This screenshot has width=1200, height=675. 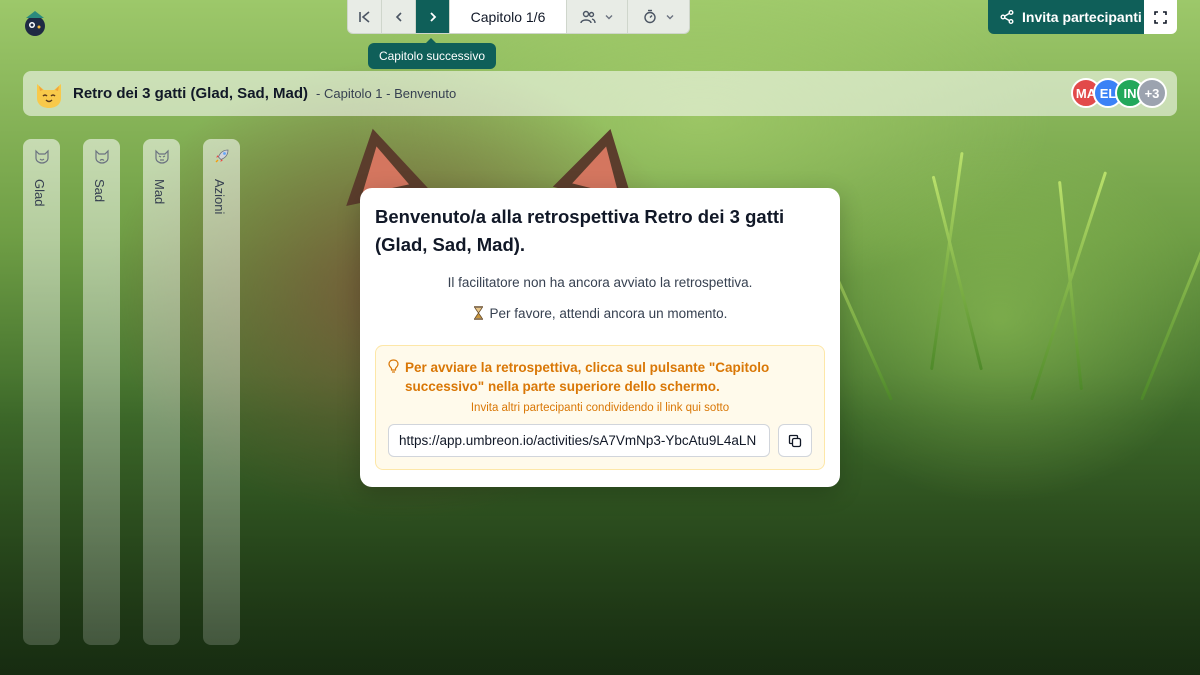 I want to click on chapter-toolbar: Capitolo 1/6, so click(x=518, y=17).